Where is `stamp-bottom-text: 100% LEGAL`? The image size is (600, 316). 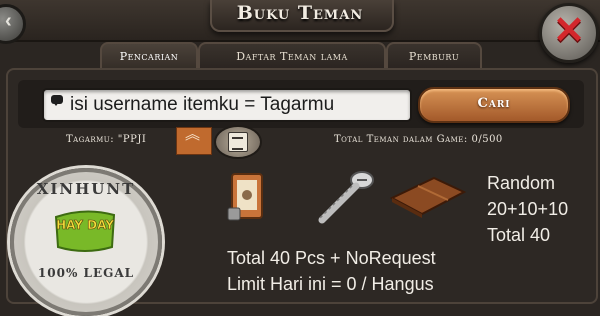 stamp-bottom-text: 100% LEGAL is located at coordinates (86, 273).